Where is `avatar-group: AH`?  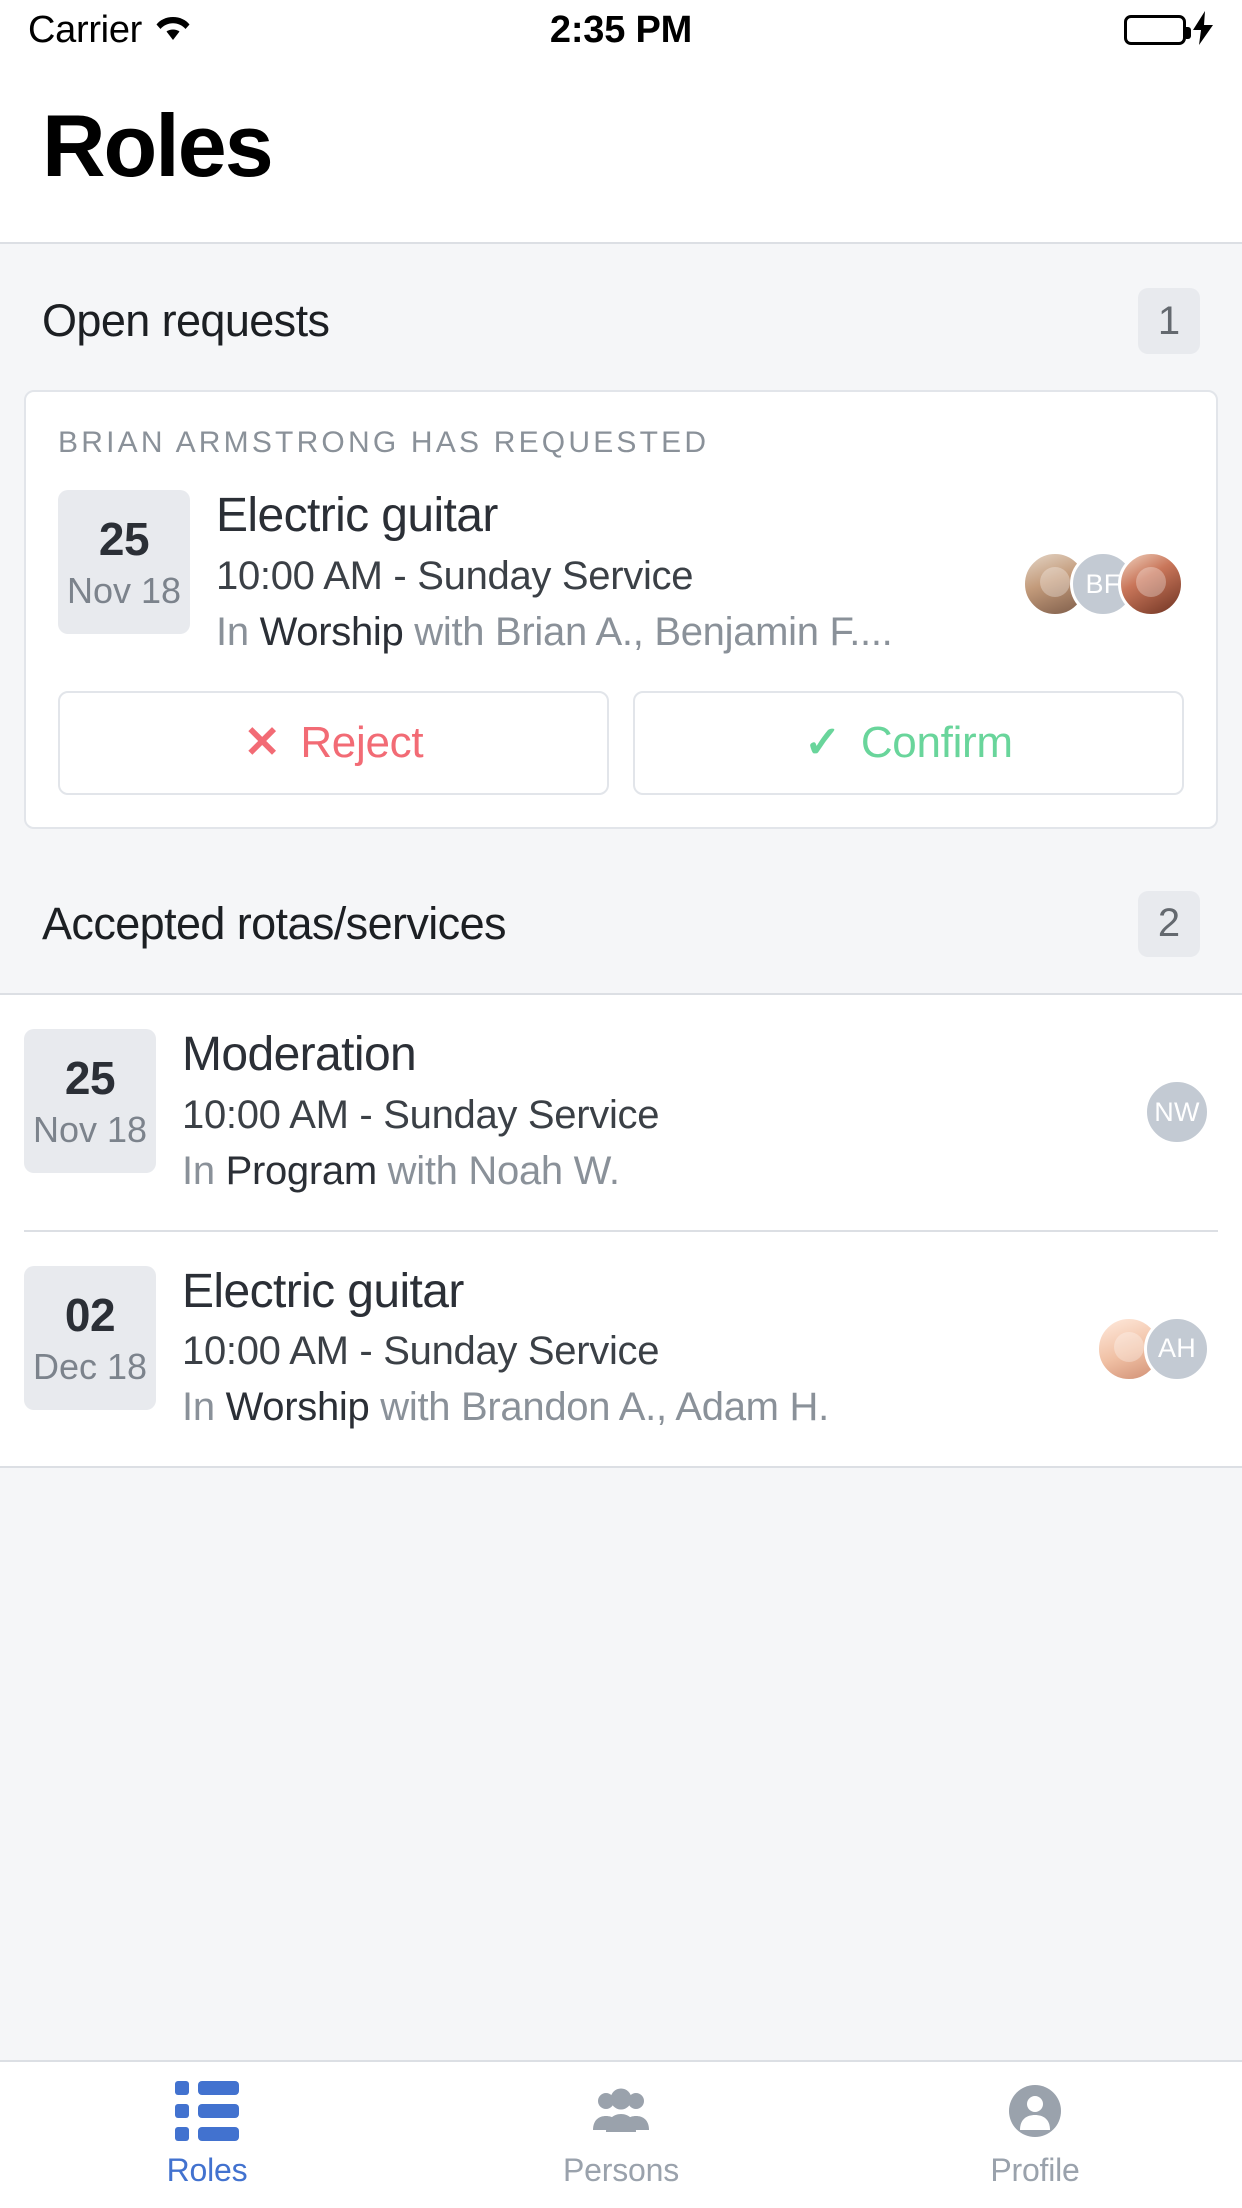 avatar-group: AH is located at coordinates (1153, 1348).